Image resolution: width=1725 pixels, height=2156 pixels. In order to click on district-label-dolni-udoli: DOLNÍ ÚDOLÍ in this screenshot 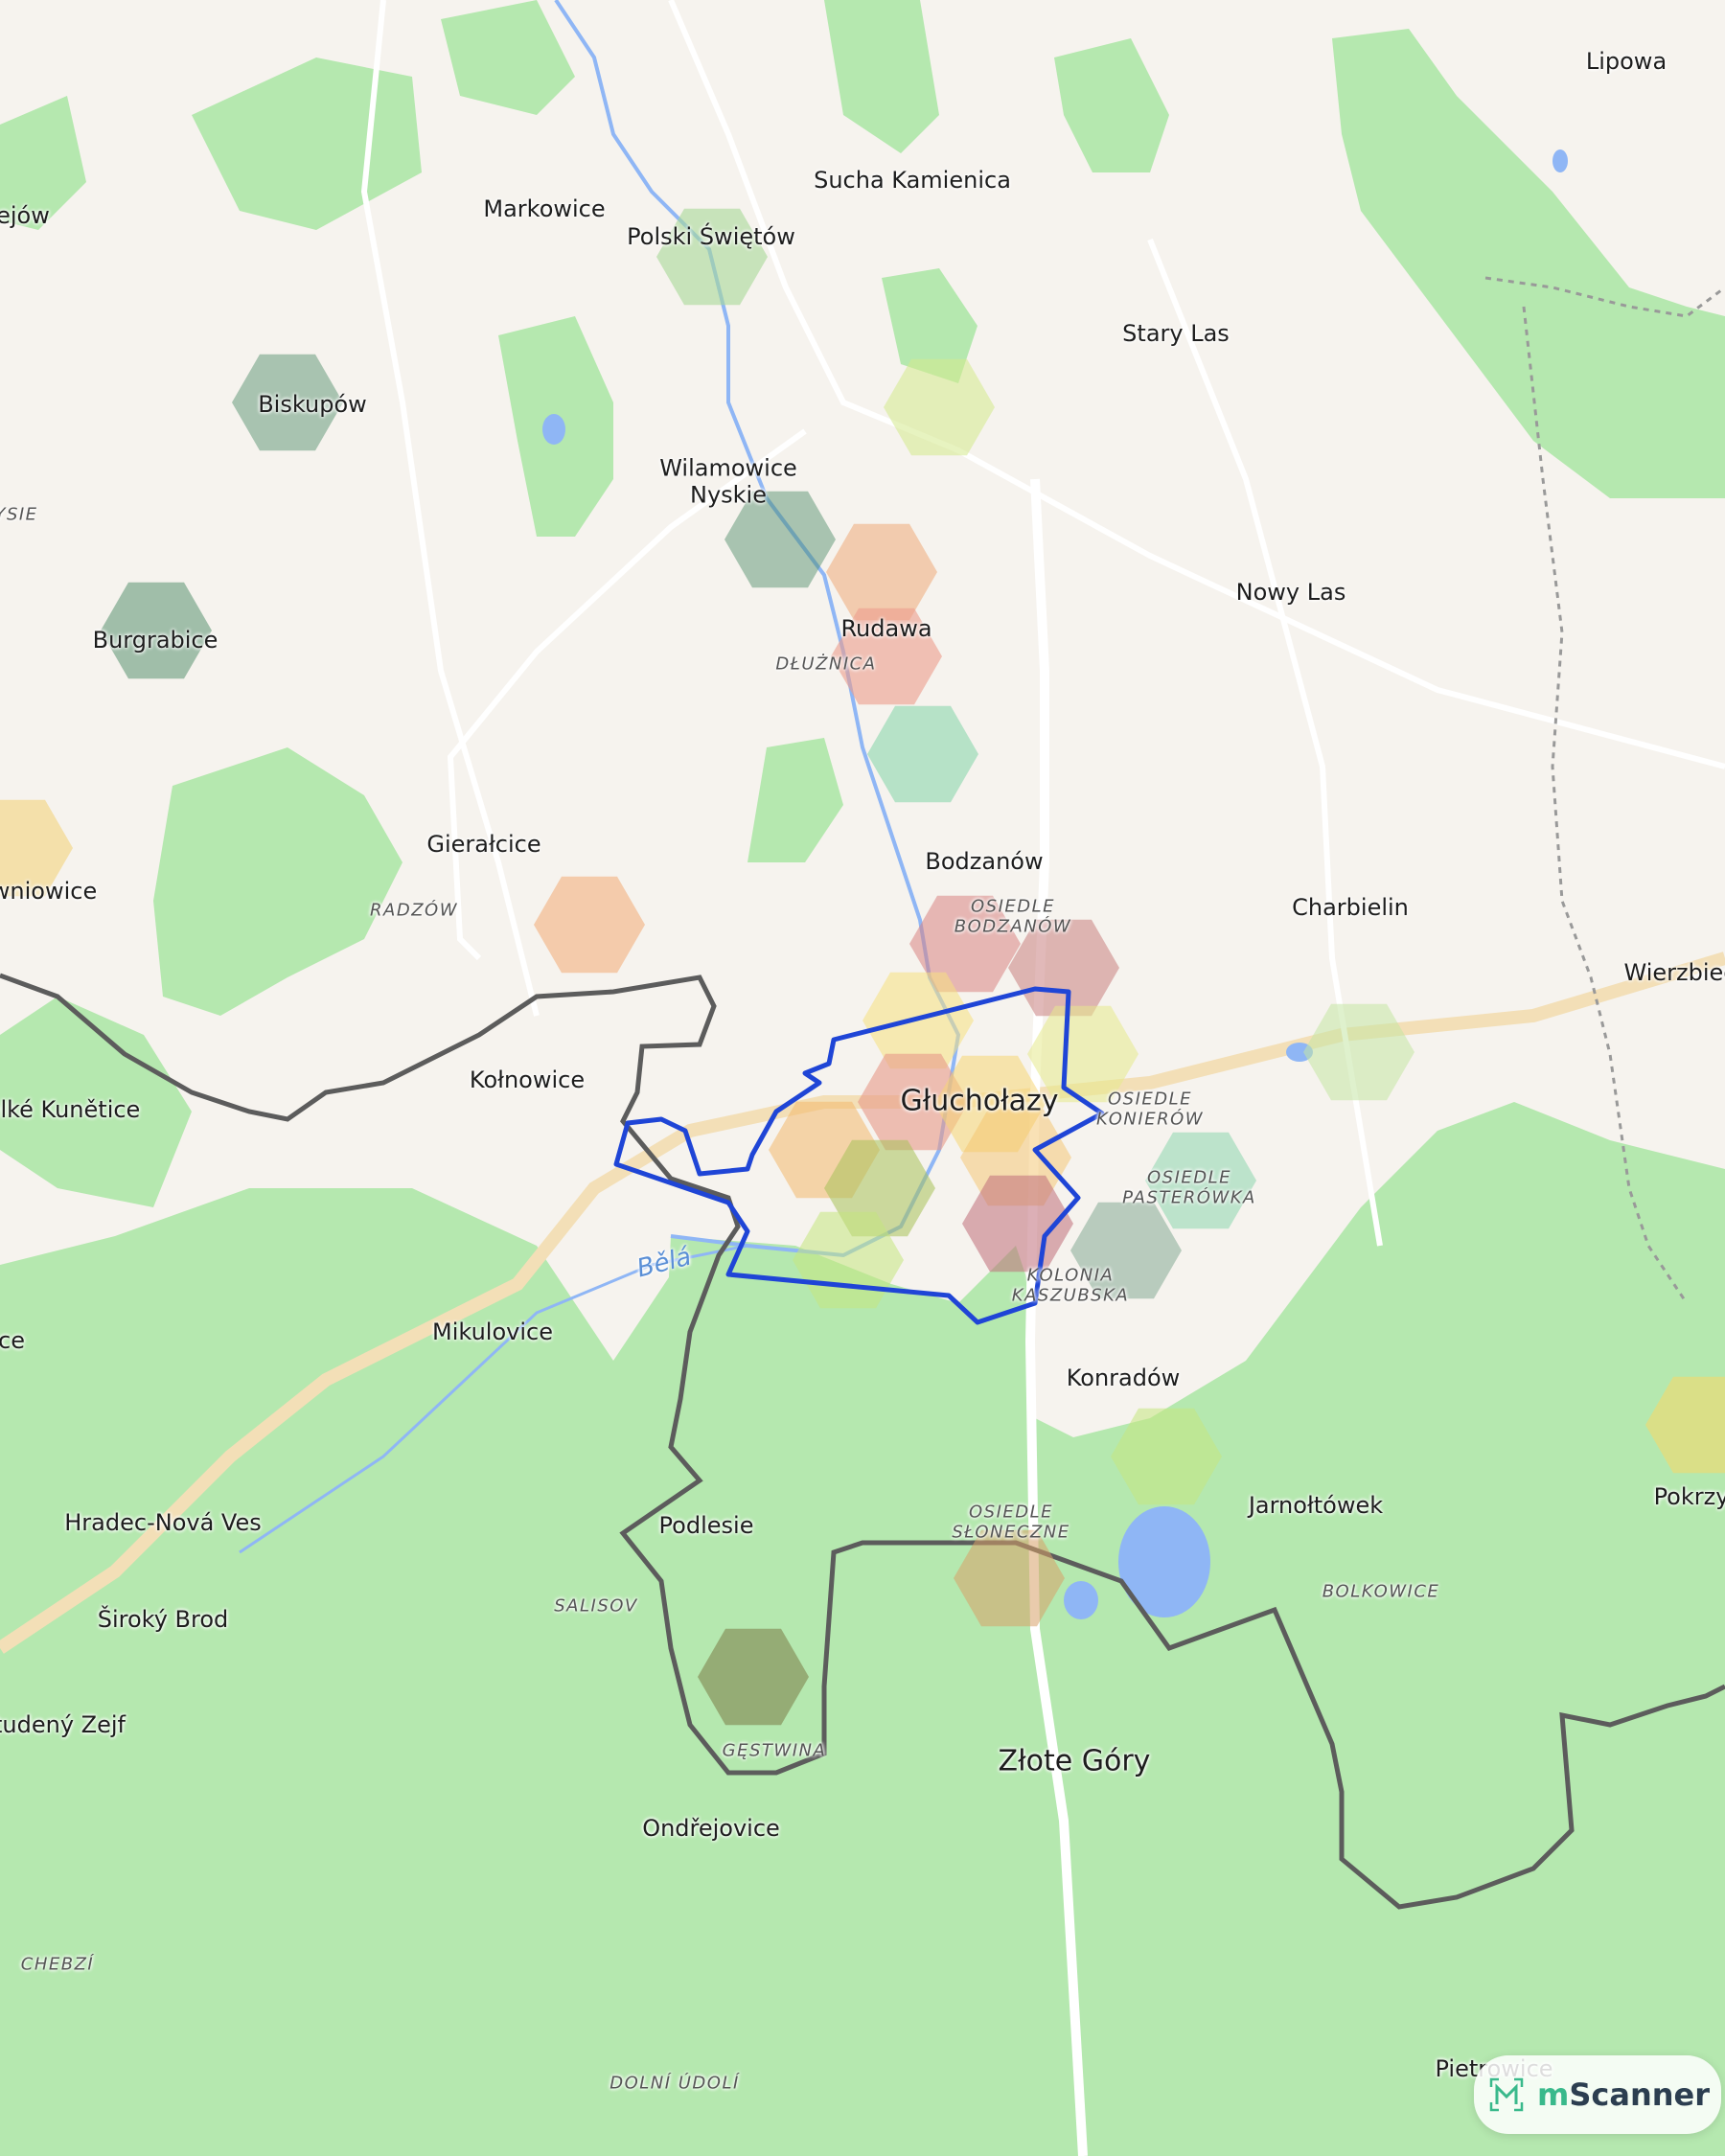, I will do `click(675, 2083)`.